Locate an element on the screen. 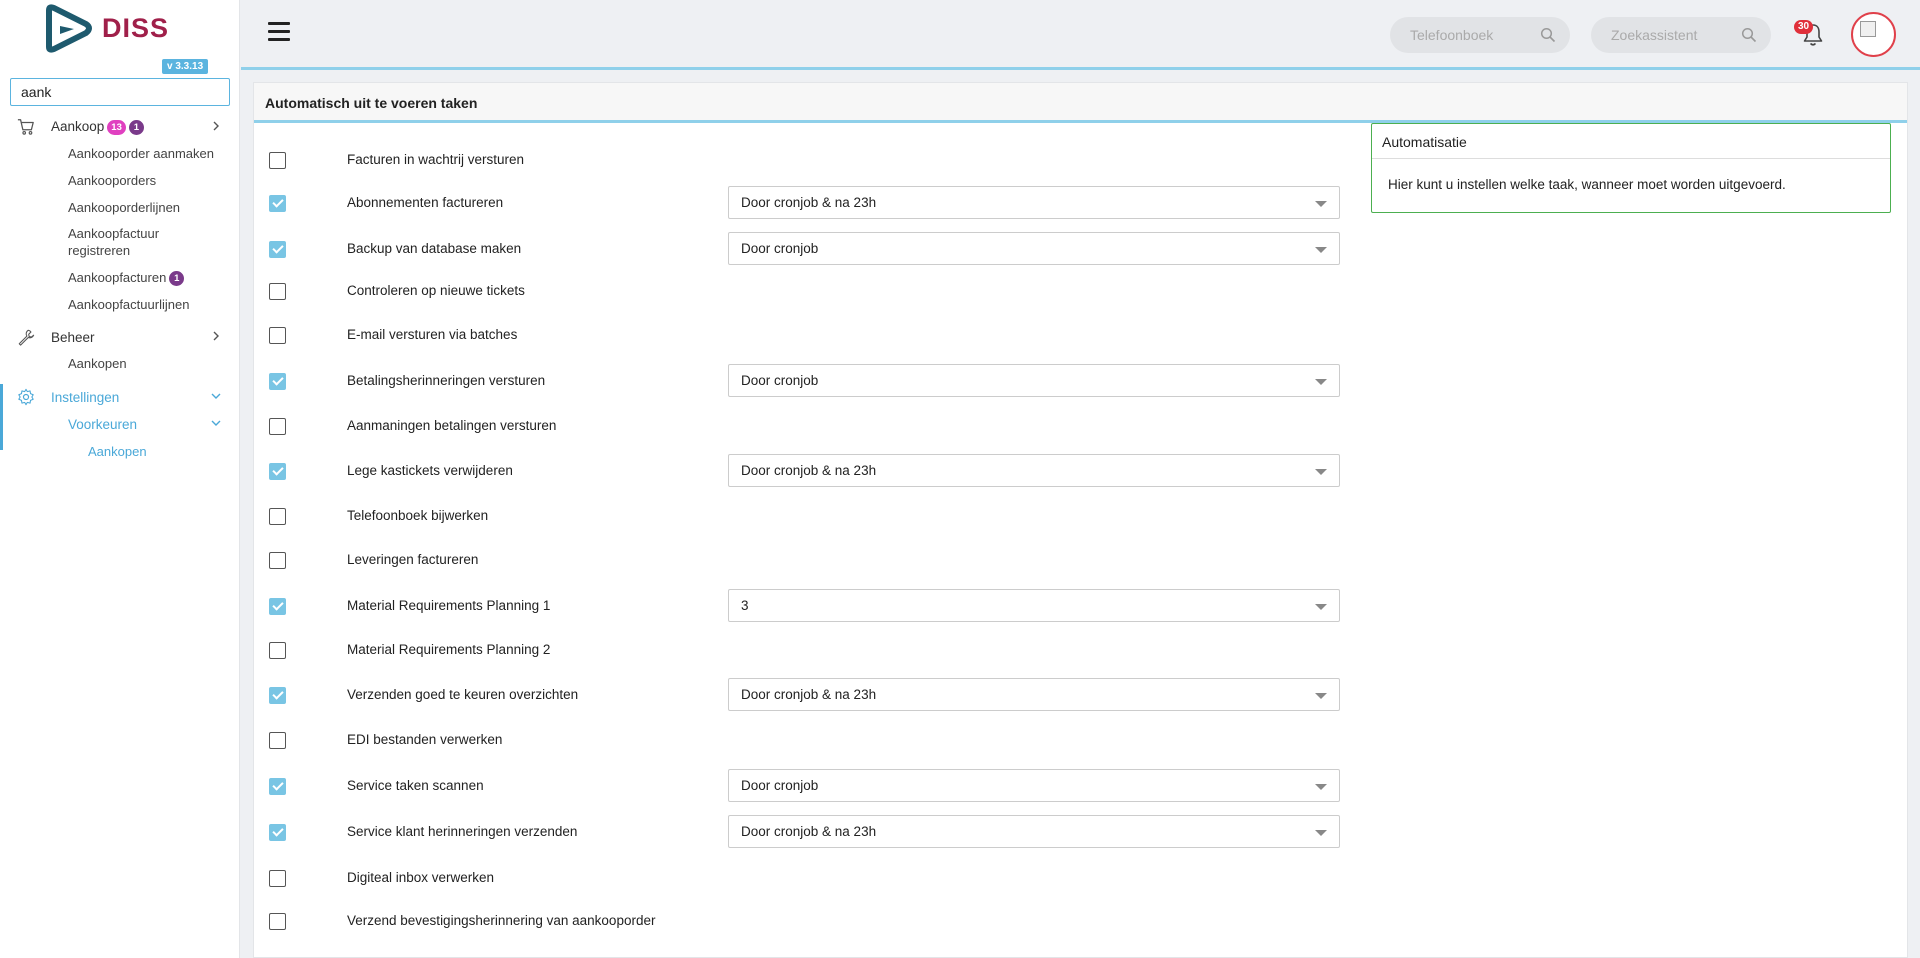  schedule-select-value: 3 is located at coordinates (745, 605).